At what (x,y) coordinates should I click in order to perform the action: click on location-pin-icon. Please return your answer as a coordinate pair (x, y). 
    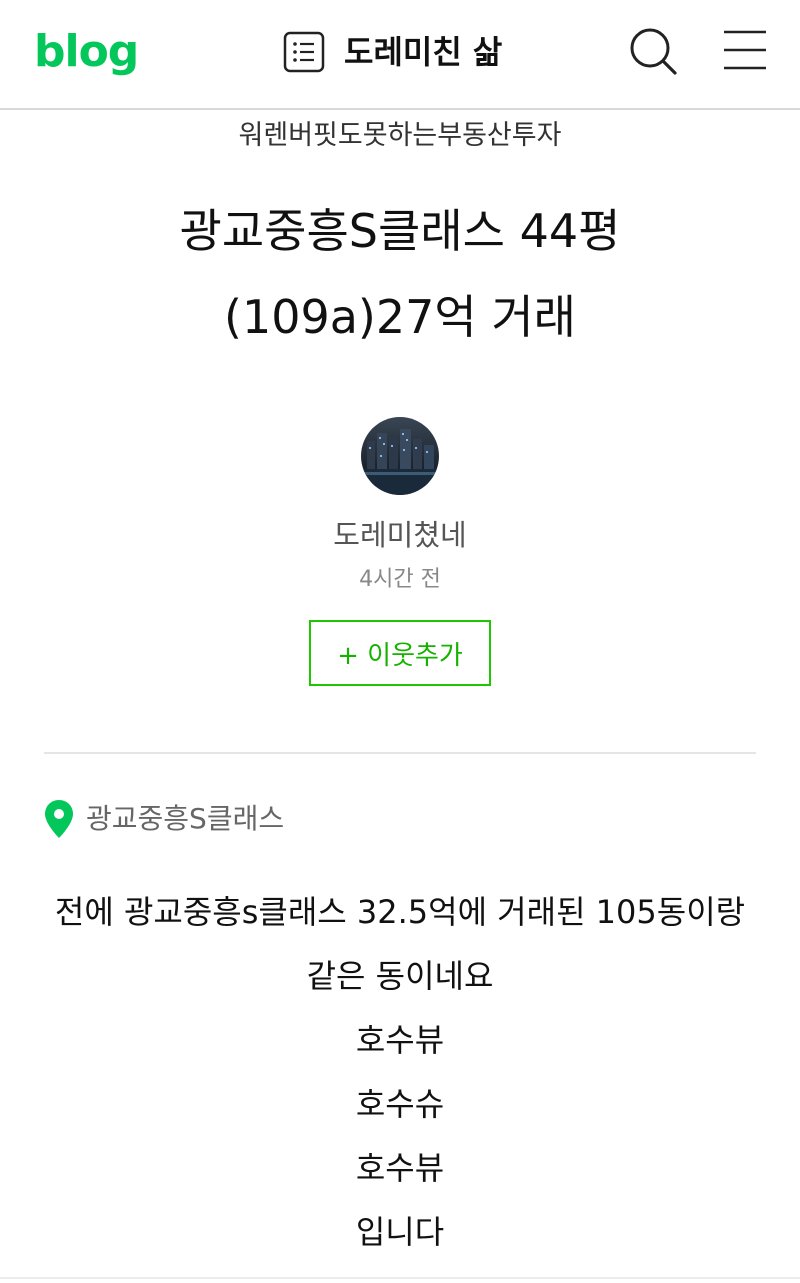
    Looking at the image, I should click on (59, 819).